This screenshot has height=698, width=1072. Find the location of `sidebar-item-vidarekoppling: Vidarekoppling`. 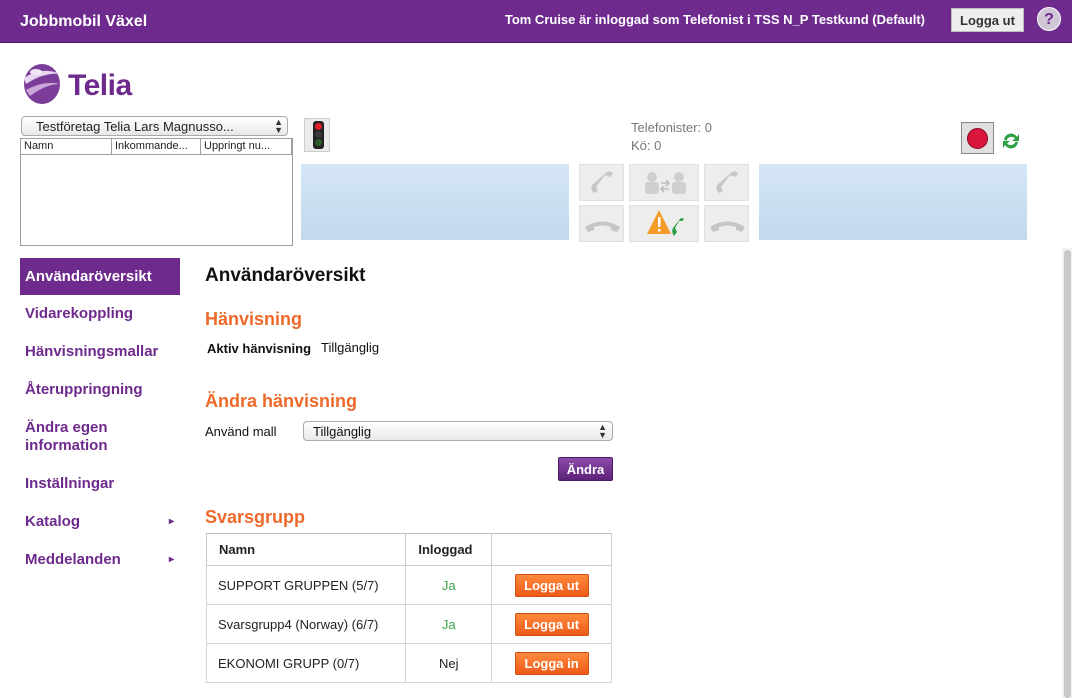

sidebar-item-vidarekoppling: Vidarekoppling is located at coordinates (100, 314).